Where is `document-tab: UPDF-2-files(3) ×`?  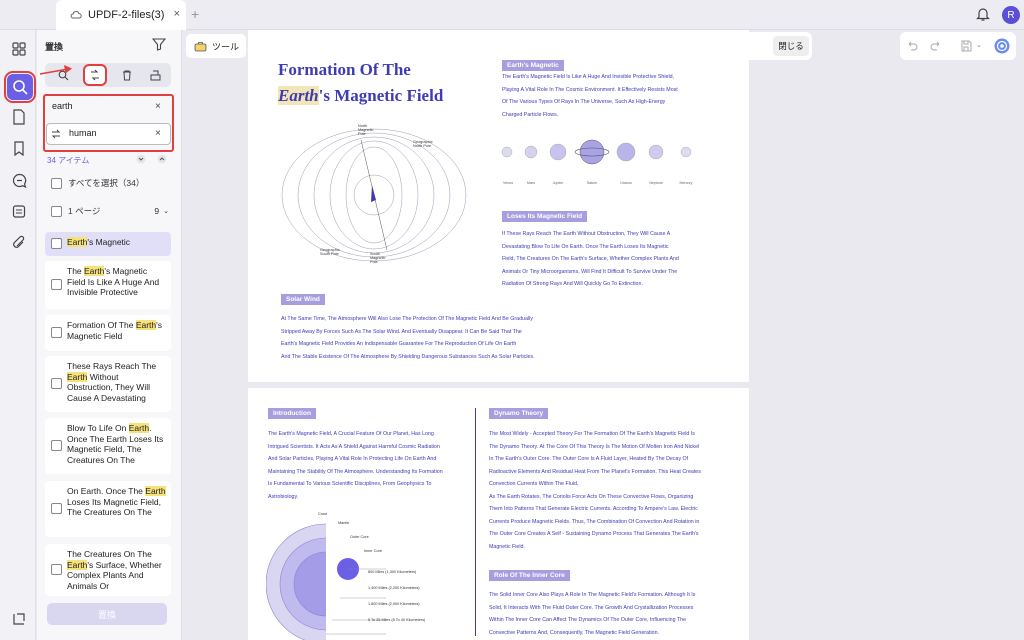 document-tab: UPDF-2-files(3) × is located at coordinates (121, 15).